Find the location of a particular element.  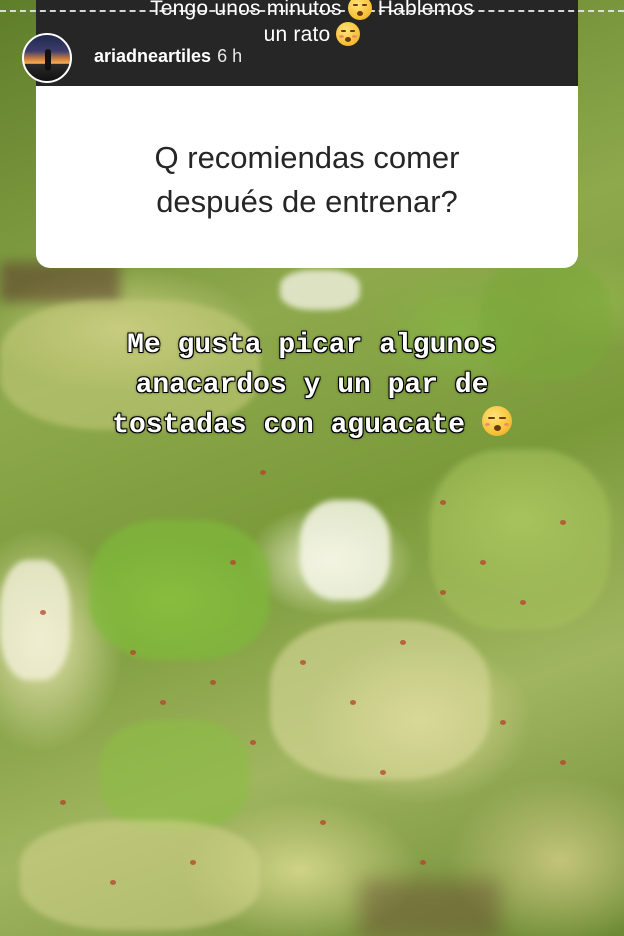

caption-text-end: Hablemos is located at coordinates (425, 10).